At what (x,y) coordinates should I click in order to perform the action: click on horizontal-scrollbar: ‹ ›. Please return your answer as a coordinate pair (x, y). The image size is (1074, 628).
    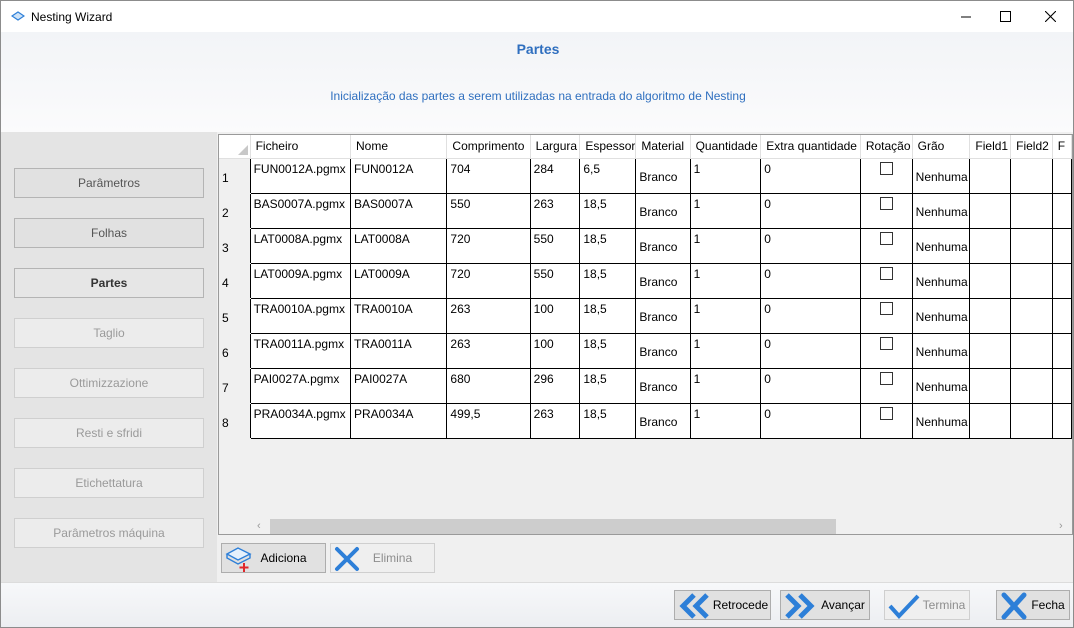
    Looking at the image, I should click on (645, 526).